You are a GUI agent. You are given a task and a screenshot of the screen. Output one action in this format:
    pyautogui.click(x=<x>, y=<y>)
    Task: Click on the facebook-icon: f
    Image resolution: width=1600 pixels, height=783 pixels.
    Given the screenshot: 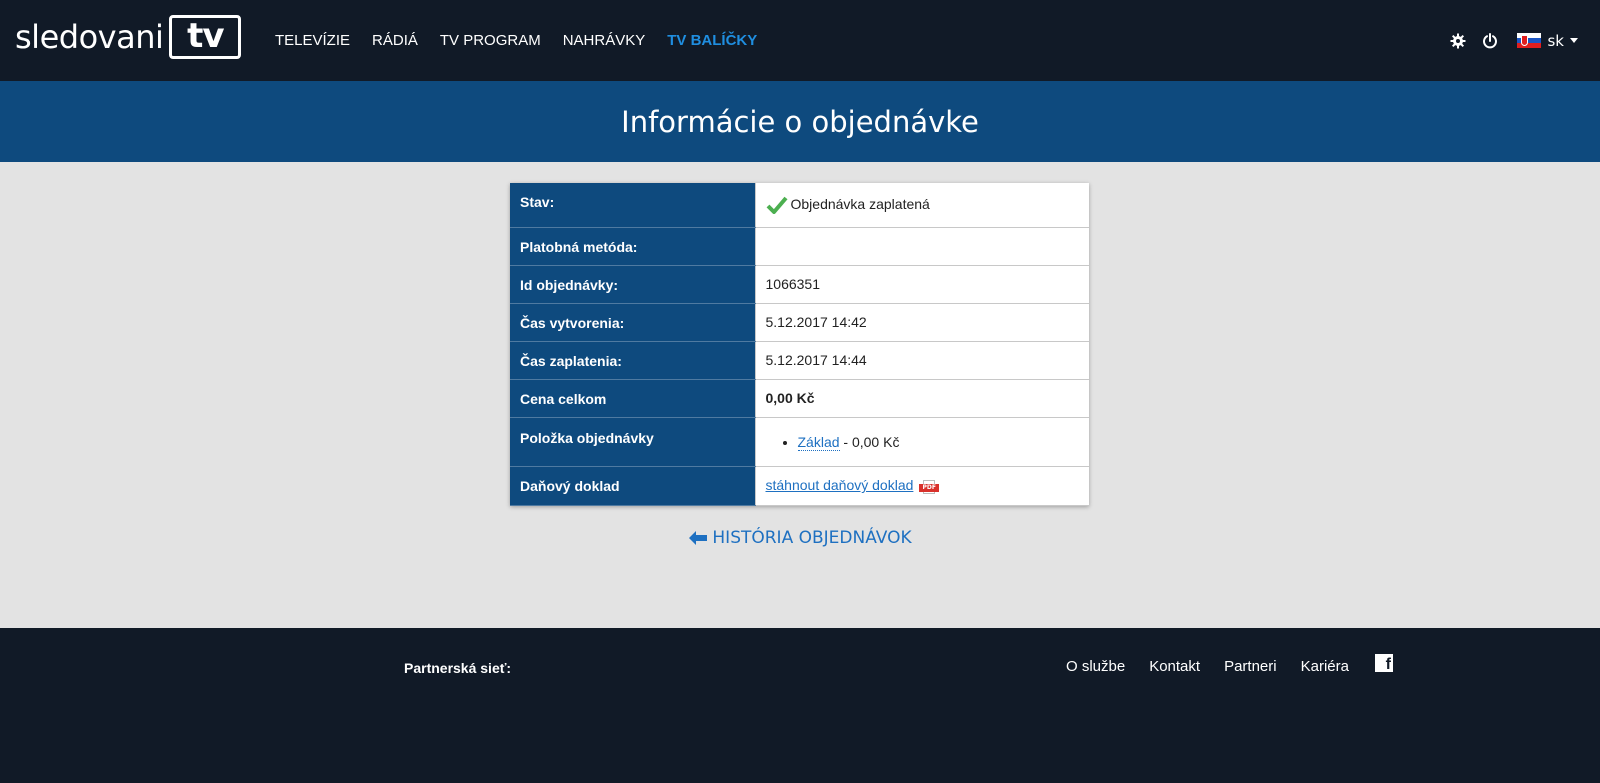 What is the action you would take?
    pyautogui.click(x=1383, y=663)
    